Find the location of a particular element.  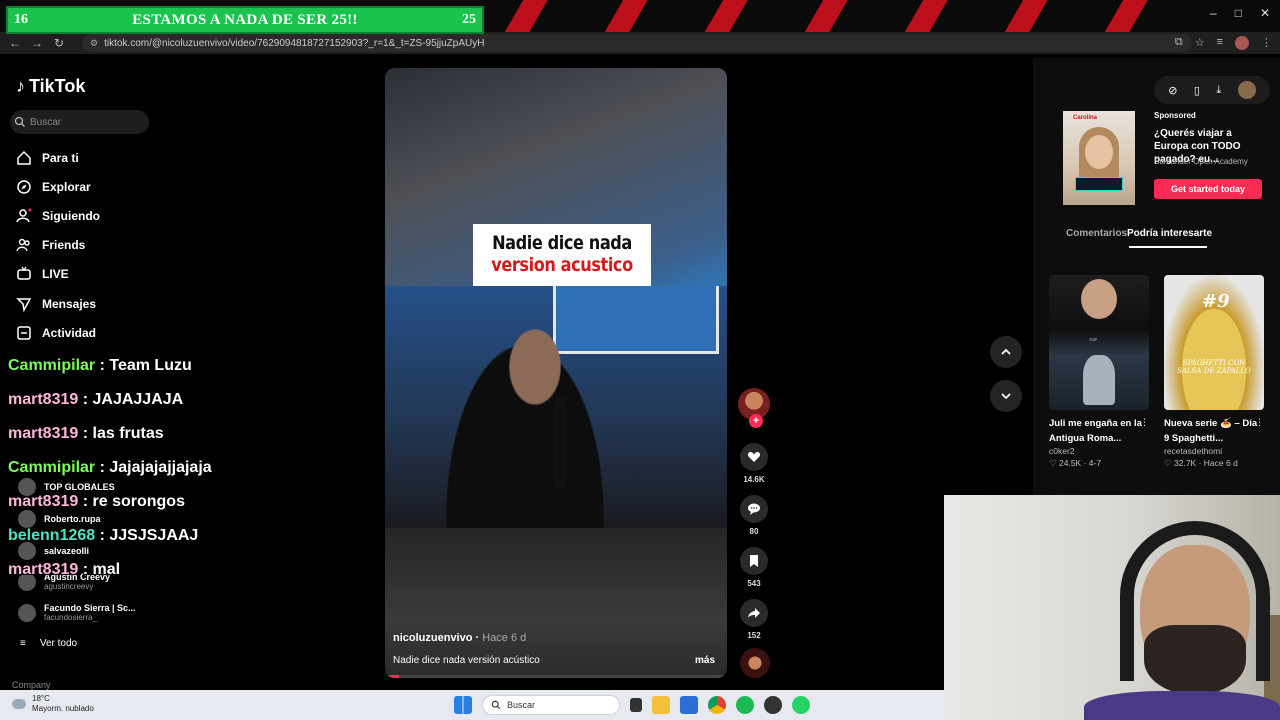

tab-comentarios: Comentarios is located at coordinates (1096, 233).